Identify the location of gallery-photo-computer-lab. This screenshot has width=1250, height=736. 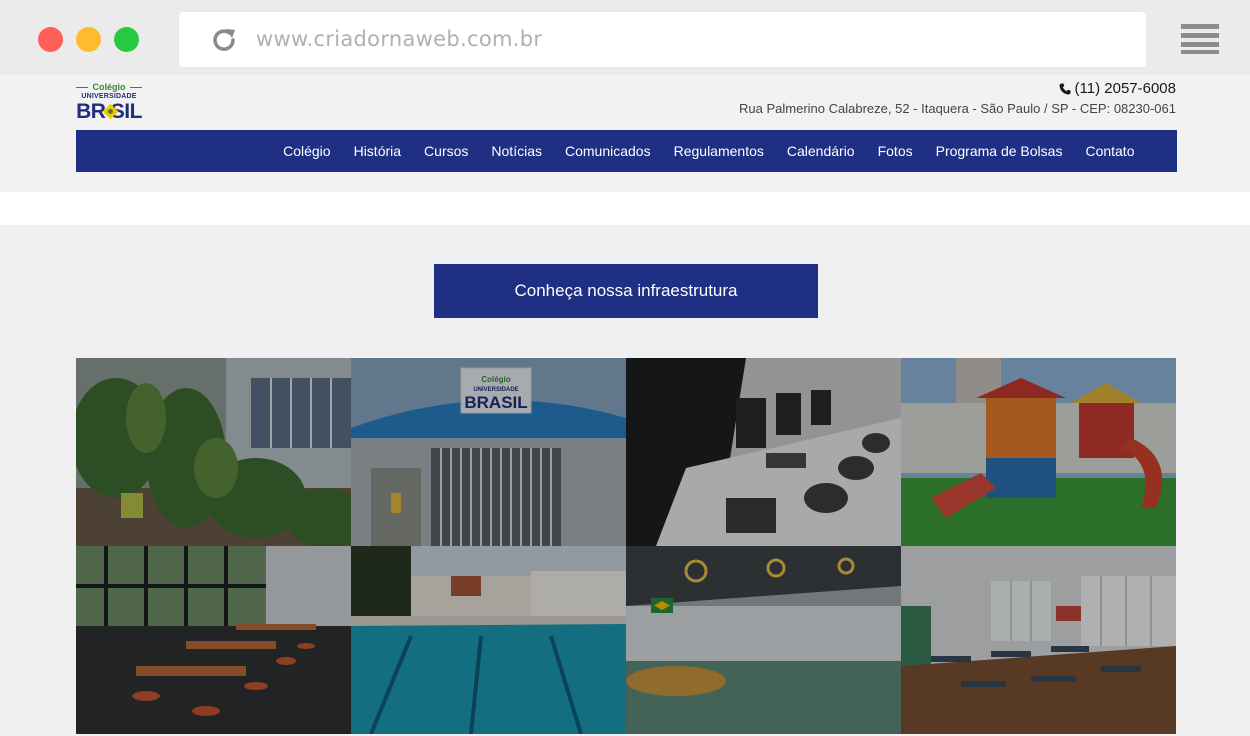
(763, 452).